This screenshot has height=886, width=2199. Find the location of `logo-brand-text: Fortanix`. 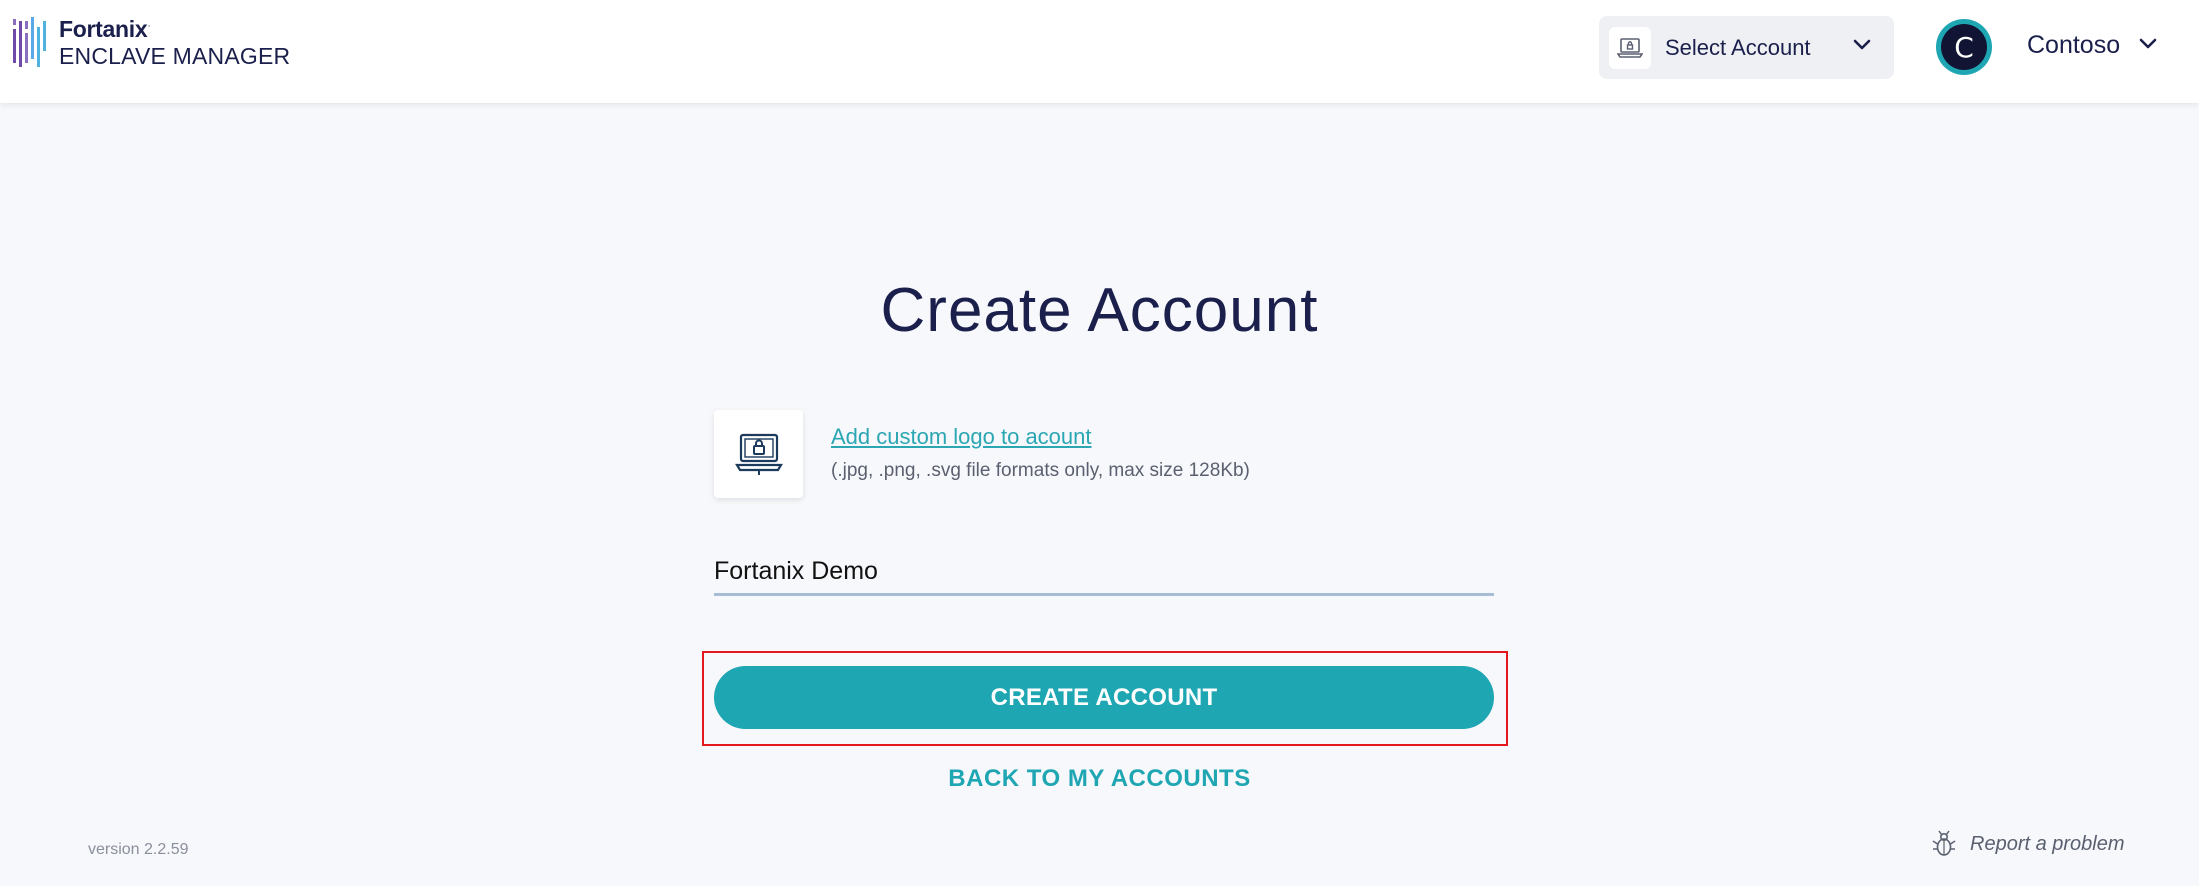

logo-brand-text: Fortanix is located at coordinates (103, 29).